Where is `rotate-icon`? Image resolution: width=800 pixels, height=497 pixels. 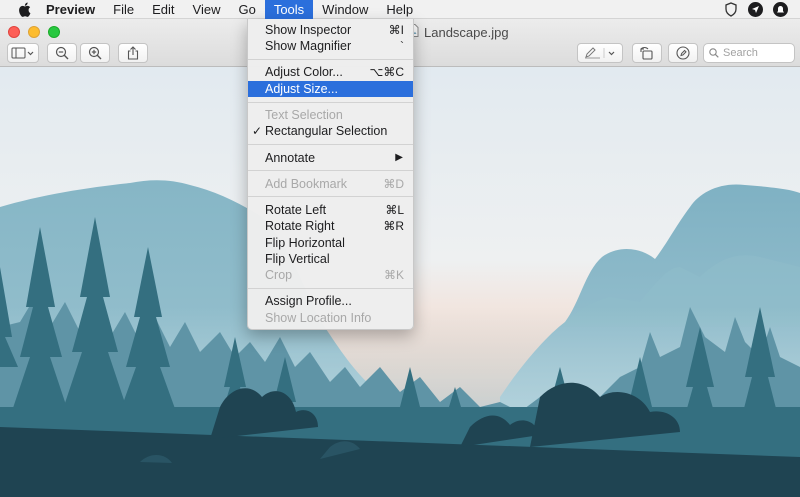
rotate-icon is located at coordinates (646, 53).